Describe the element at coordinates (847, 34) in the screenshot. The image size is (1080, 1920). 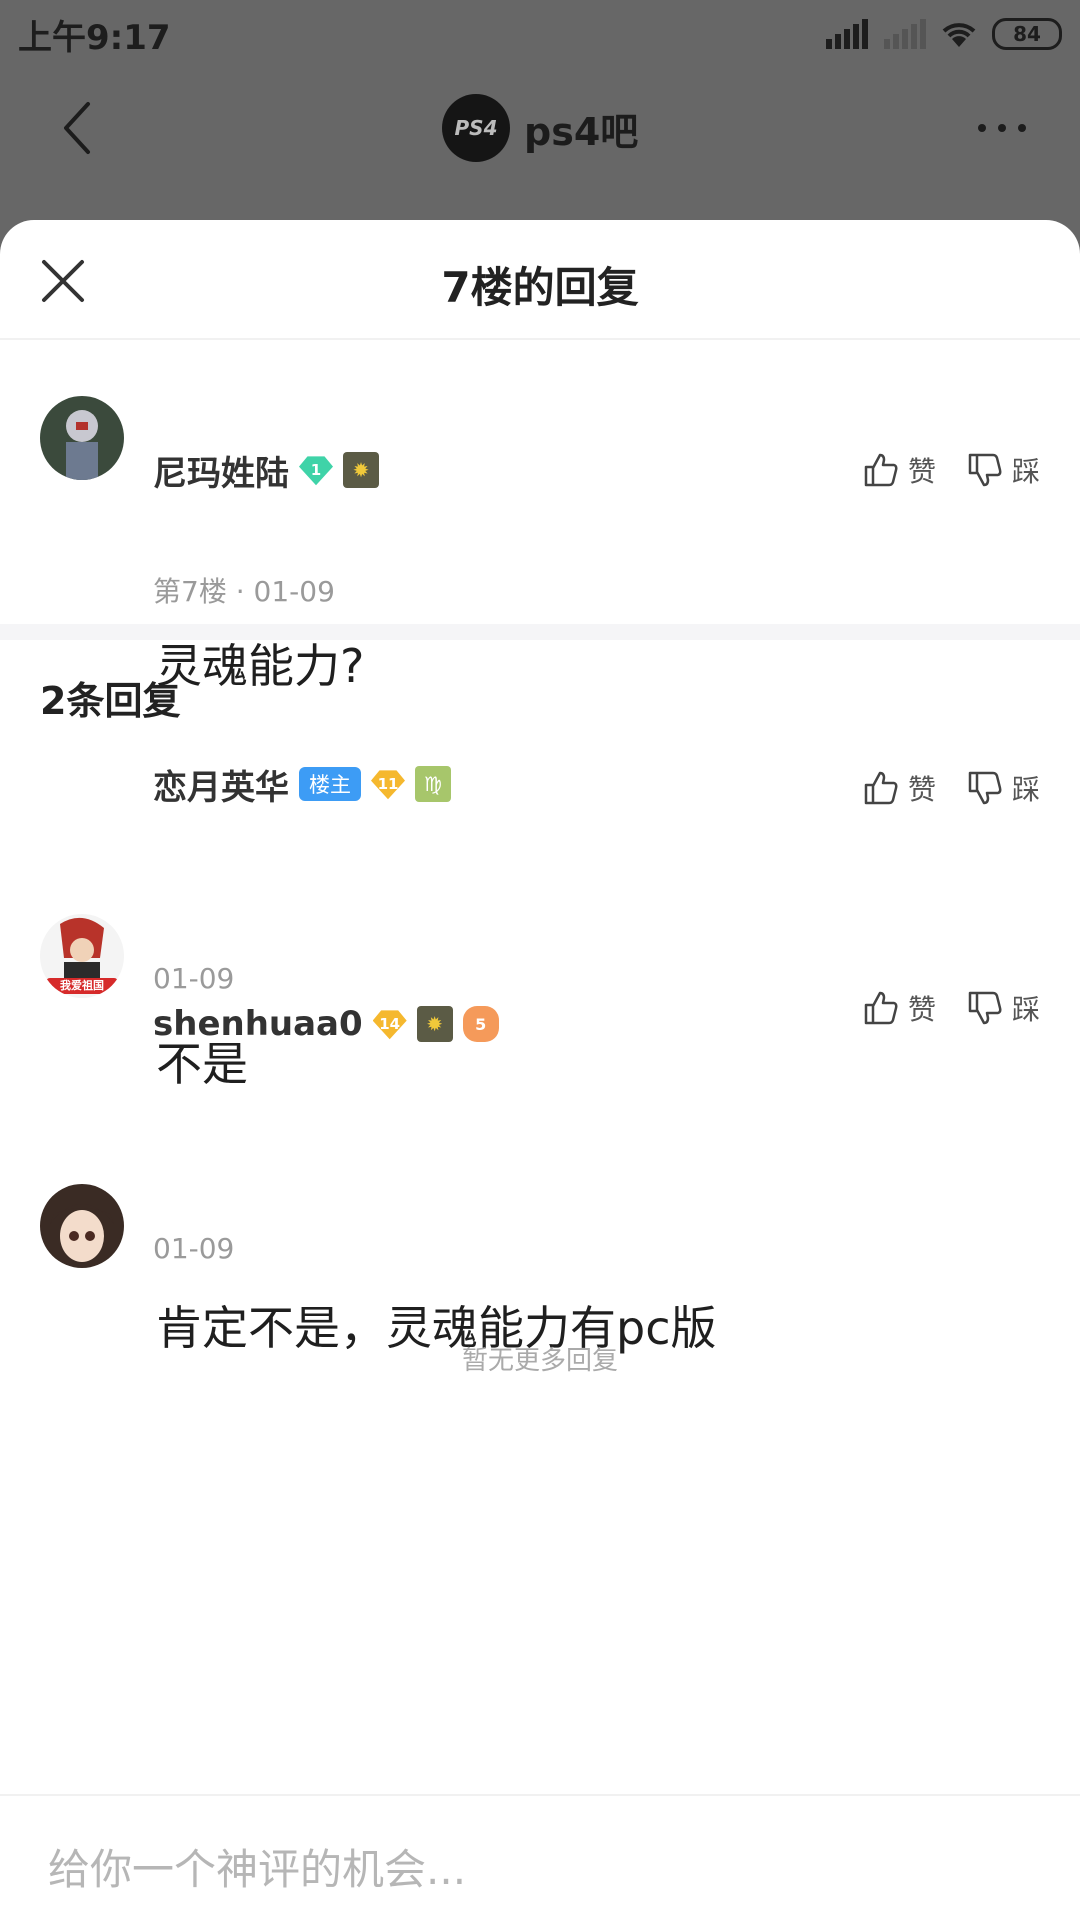
I see `signal-icon` at that location.